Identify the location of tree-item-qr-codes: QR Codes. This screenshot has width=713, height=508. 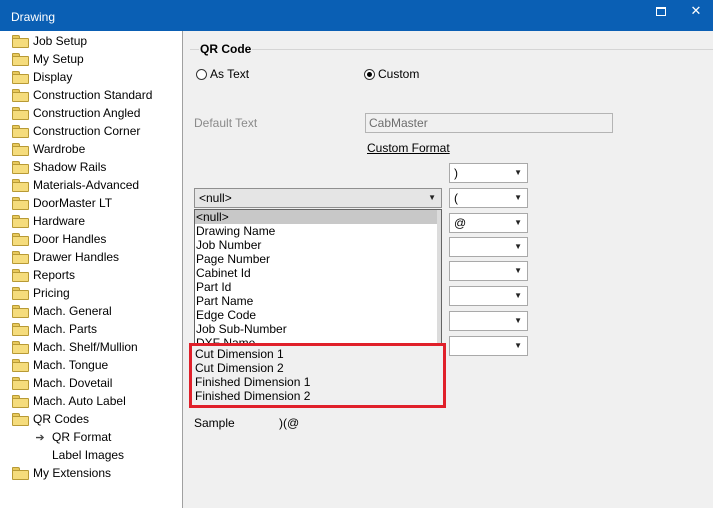
(50, 419).